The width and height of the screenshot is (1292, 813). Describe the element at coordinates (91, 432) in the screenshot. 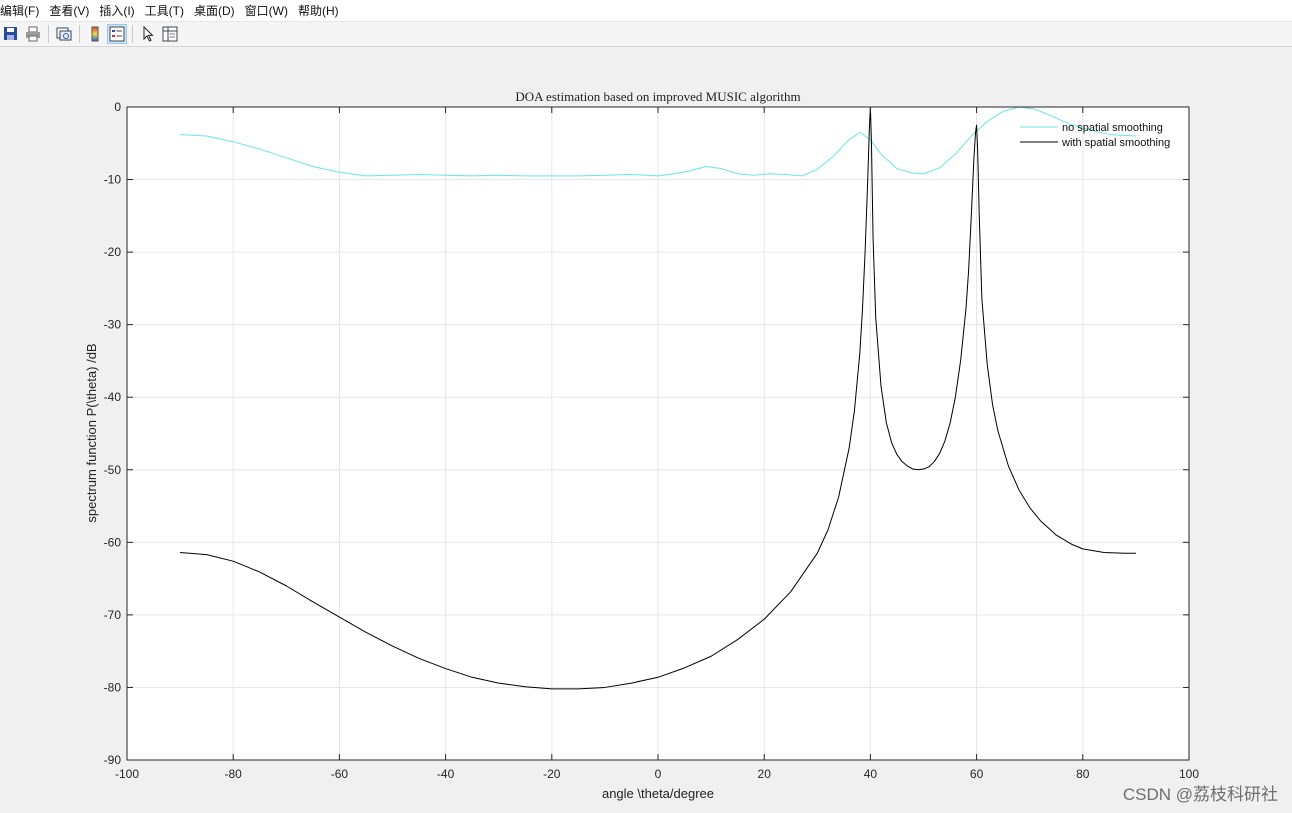

I see `y-axis-label: spectrum function P(\theta) /dB` at that location.